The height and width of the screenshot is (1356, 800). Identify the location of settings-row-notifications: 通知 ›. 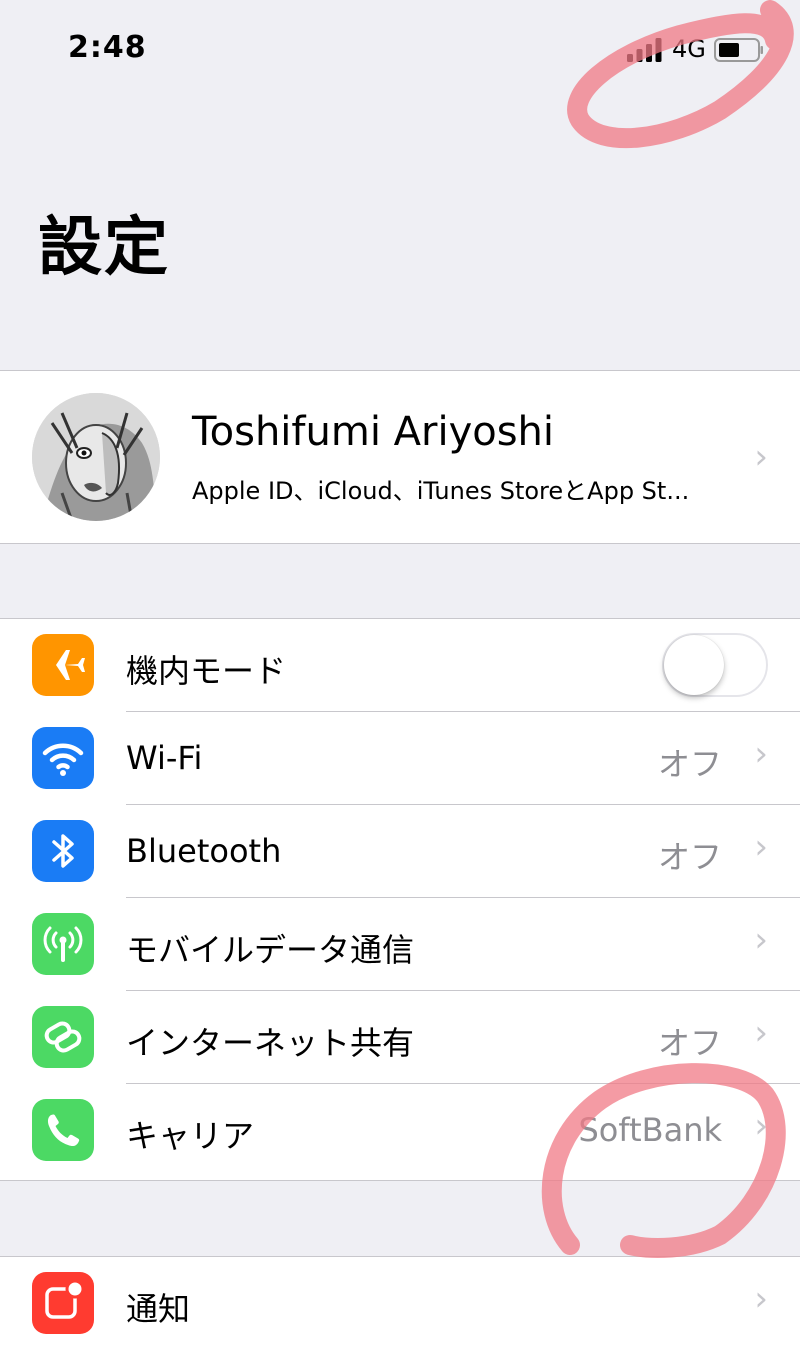
(400, 1303).